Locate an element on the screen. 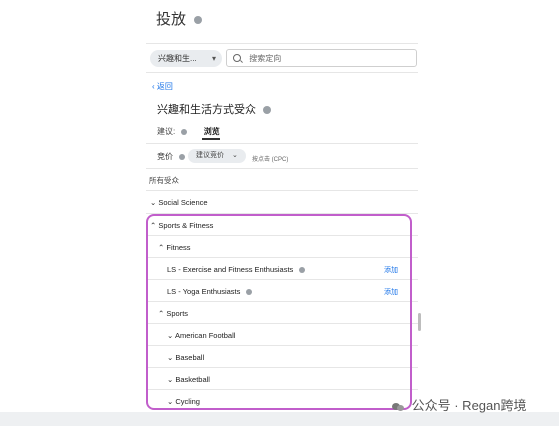 The height and width of the screenshot is (426, 559). page-title-text: 投放 is located at coordinates (171, 19).